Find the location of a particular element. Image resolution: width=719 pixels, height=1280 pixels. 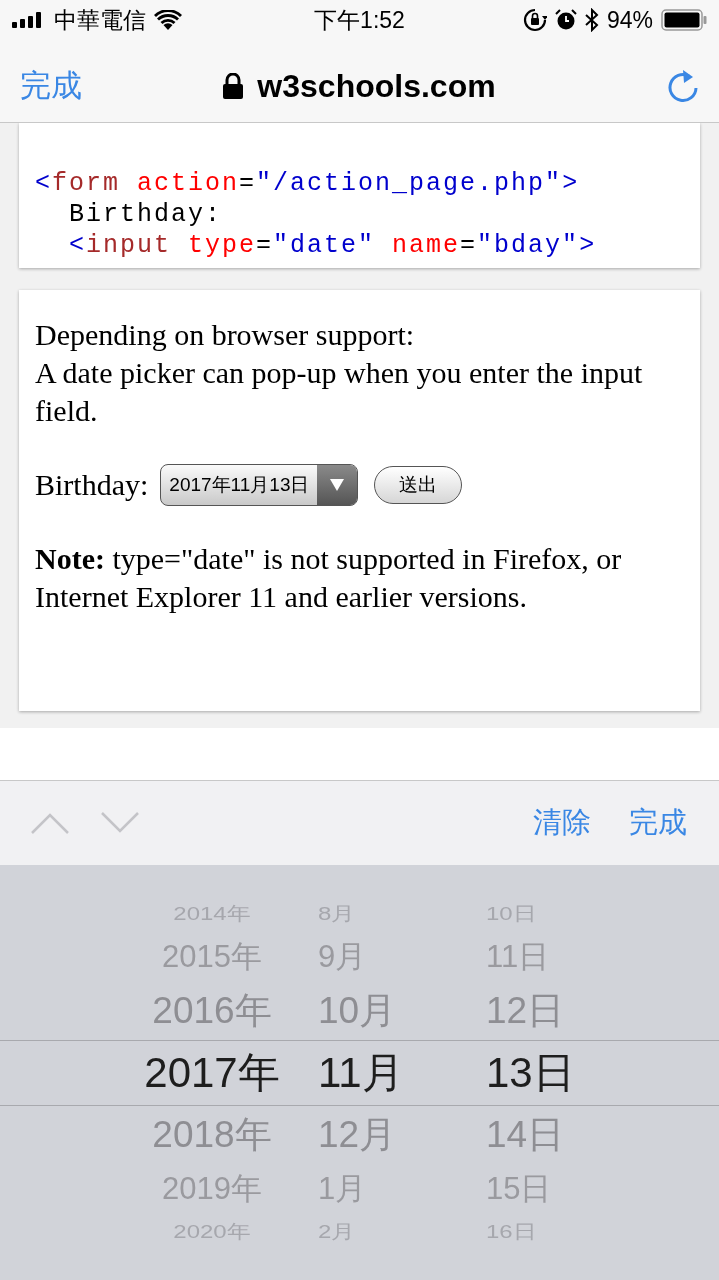

reload-icon is located at coordinates (683, 86).